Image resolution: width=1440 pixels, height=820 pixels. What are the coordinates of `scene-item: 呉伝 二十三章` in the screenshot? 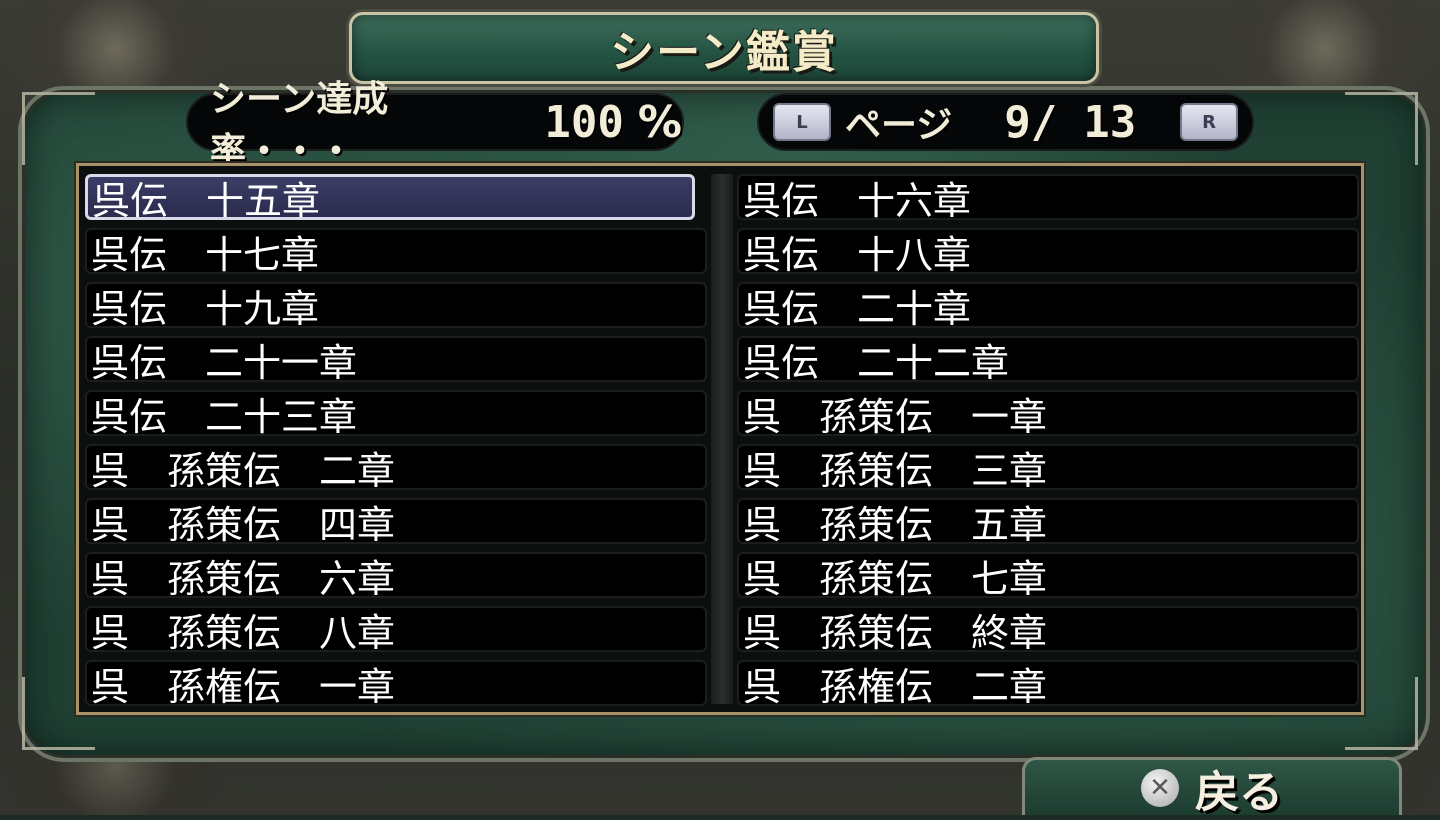 It's located at (396, 413).